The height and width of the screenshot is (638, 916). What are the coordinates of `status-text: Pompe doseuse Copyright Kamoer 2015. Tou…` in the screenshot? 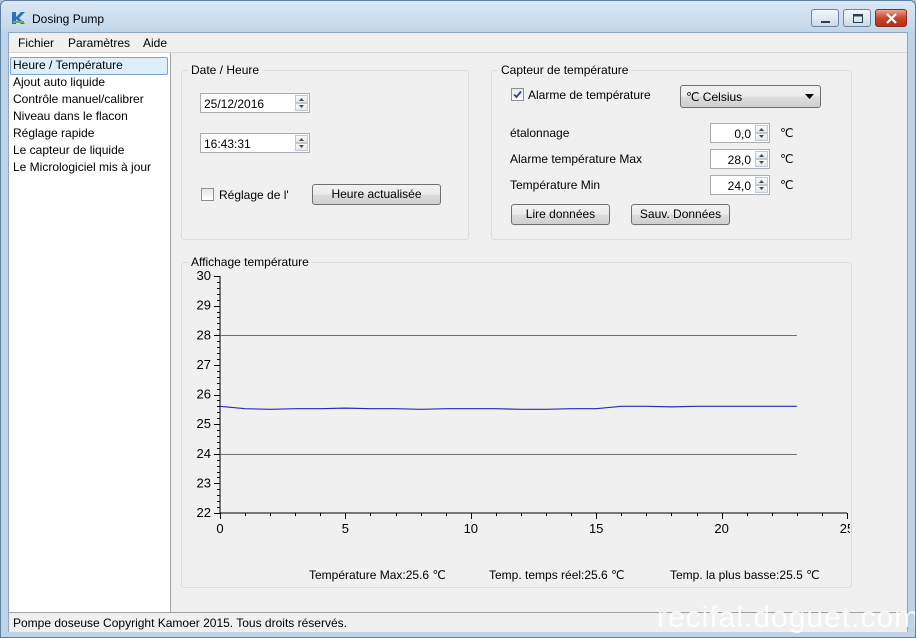 It's located at (180, 623).